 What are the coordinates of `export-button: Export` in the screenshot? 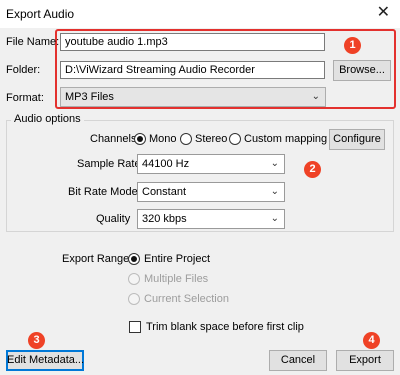 It's located at (365, 360).